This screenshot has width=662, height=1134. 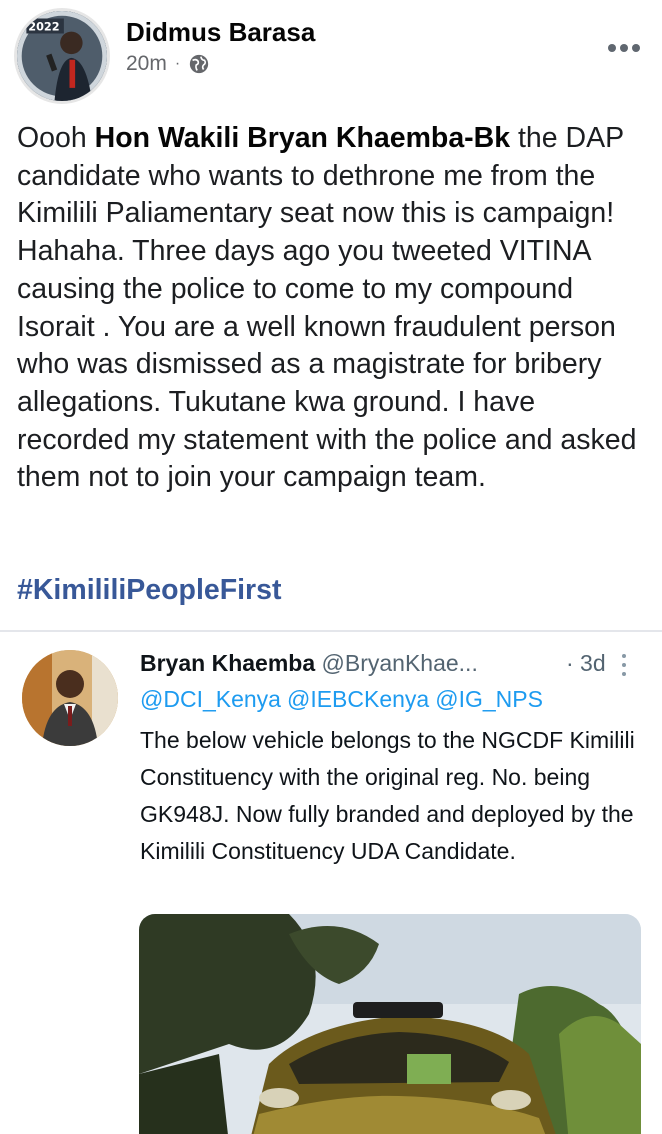 I want to click on globe-icon, so click(x=199, y=64).